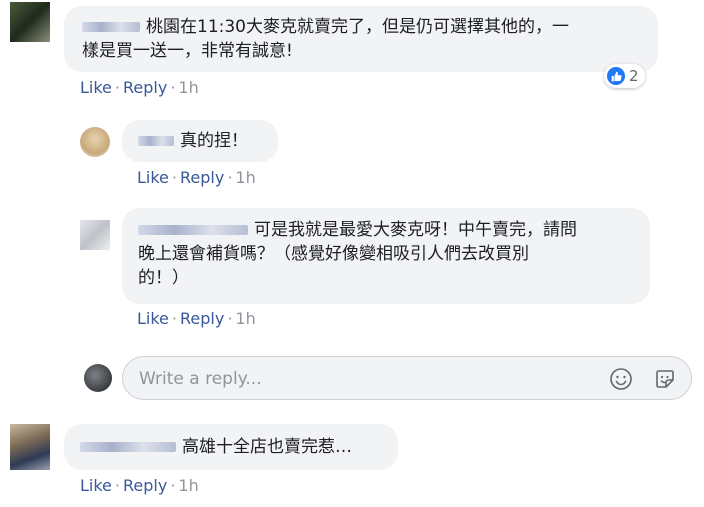  What do you see at coordinates (616, 76) in the screenshot?
I see `thumbs-up-icon` at bounding box center [616, 76].